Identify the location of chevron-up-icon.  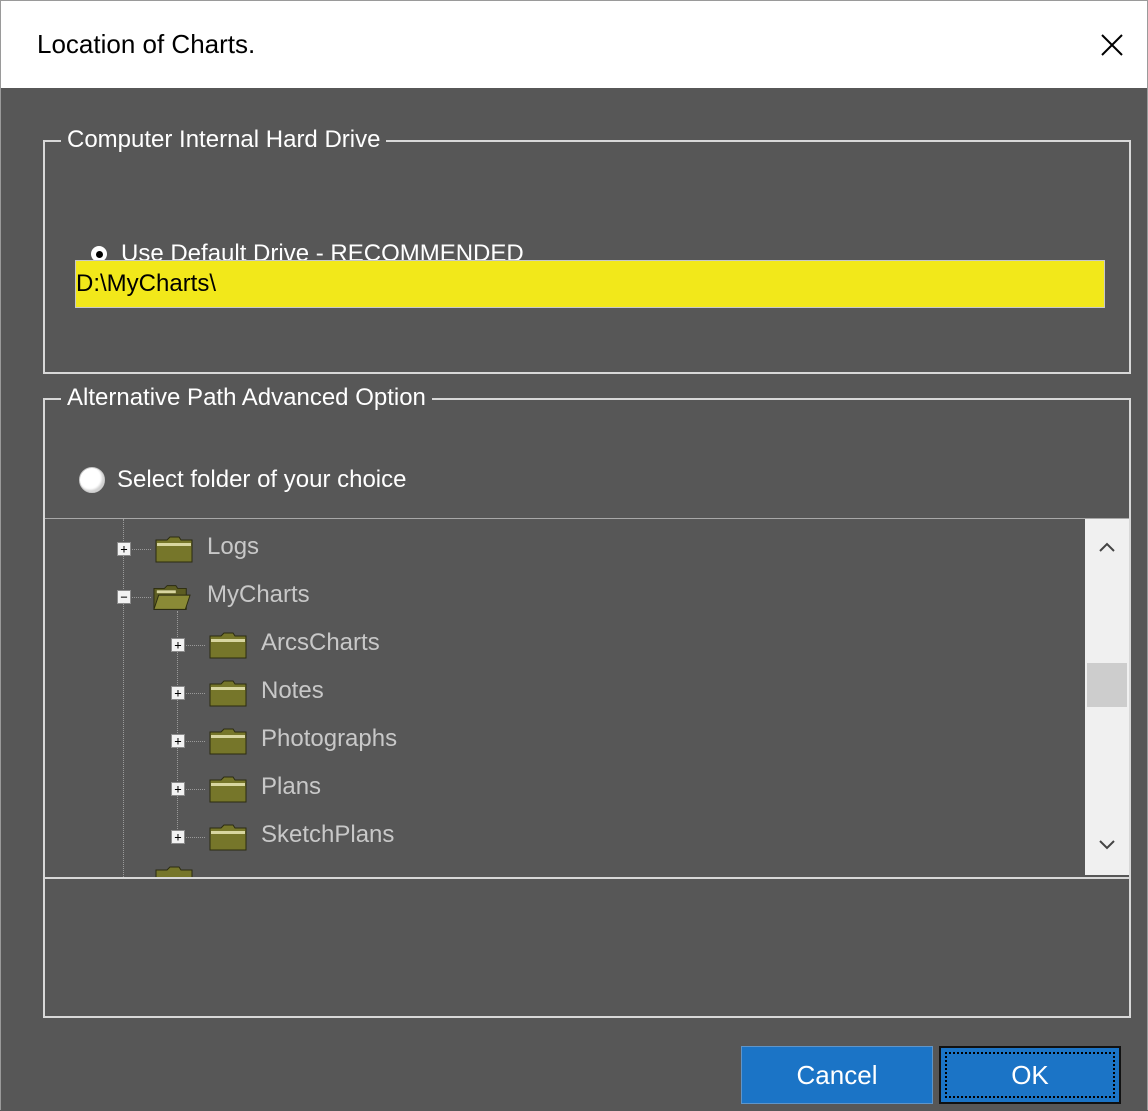
(1107, 547).